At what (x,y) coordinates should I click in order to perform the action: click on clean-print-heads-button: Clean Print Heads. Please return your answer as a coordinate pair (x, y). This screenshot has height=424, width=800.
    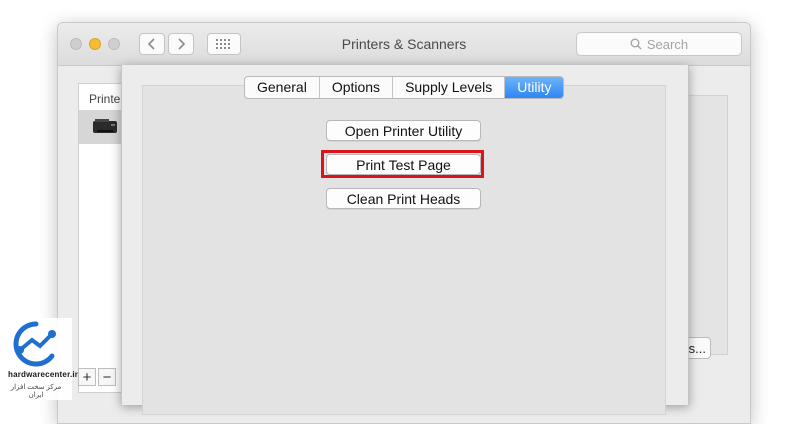
    Looking at the image, I should click on (403, 198).